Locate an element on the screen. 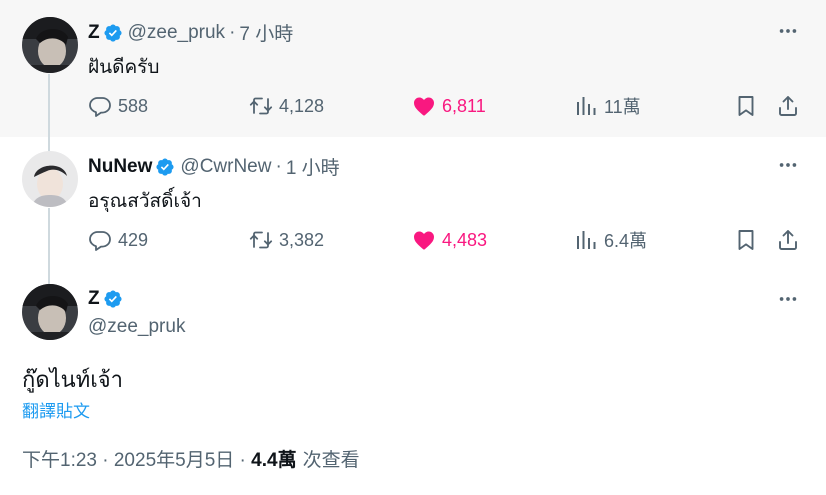 This screenshot has width=826, height=495. reply-button: 429 is located at coordinates (118, 240).